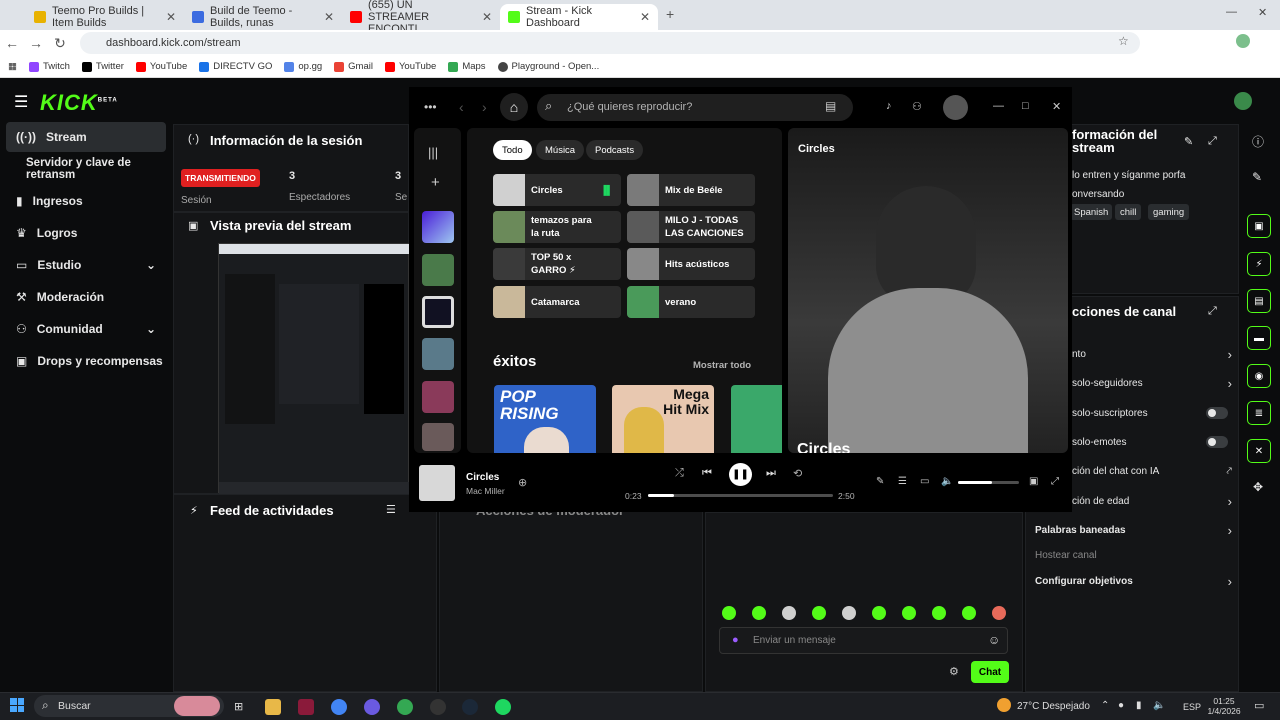 The width and height of the screenshot is (1280, 720). Describe the element at coordinates (438, 707) in the screenshot. I see `obs-icon` at that location.